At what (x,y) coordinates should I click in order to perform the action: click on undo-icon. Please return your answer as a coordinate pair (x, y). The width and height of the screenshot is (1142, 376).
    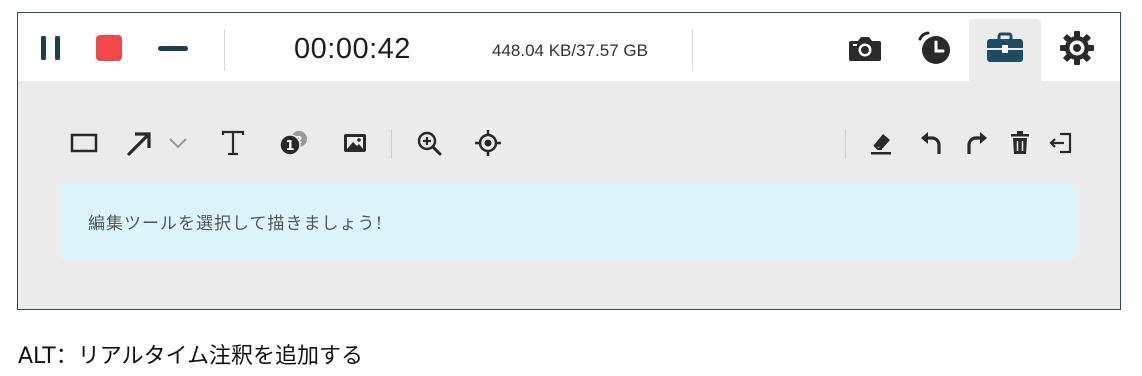
    Looking at the image, I should click on (931, 143).